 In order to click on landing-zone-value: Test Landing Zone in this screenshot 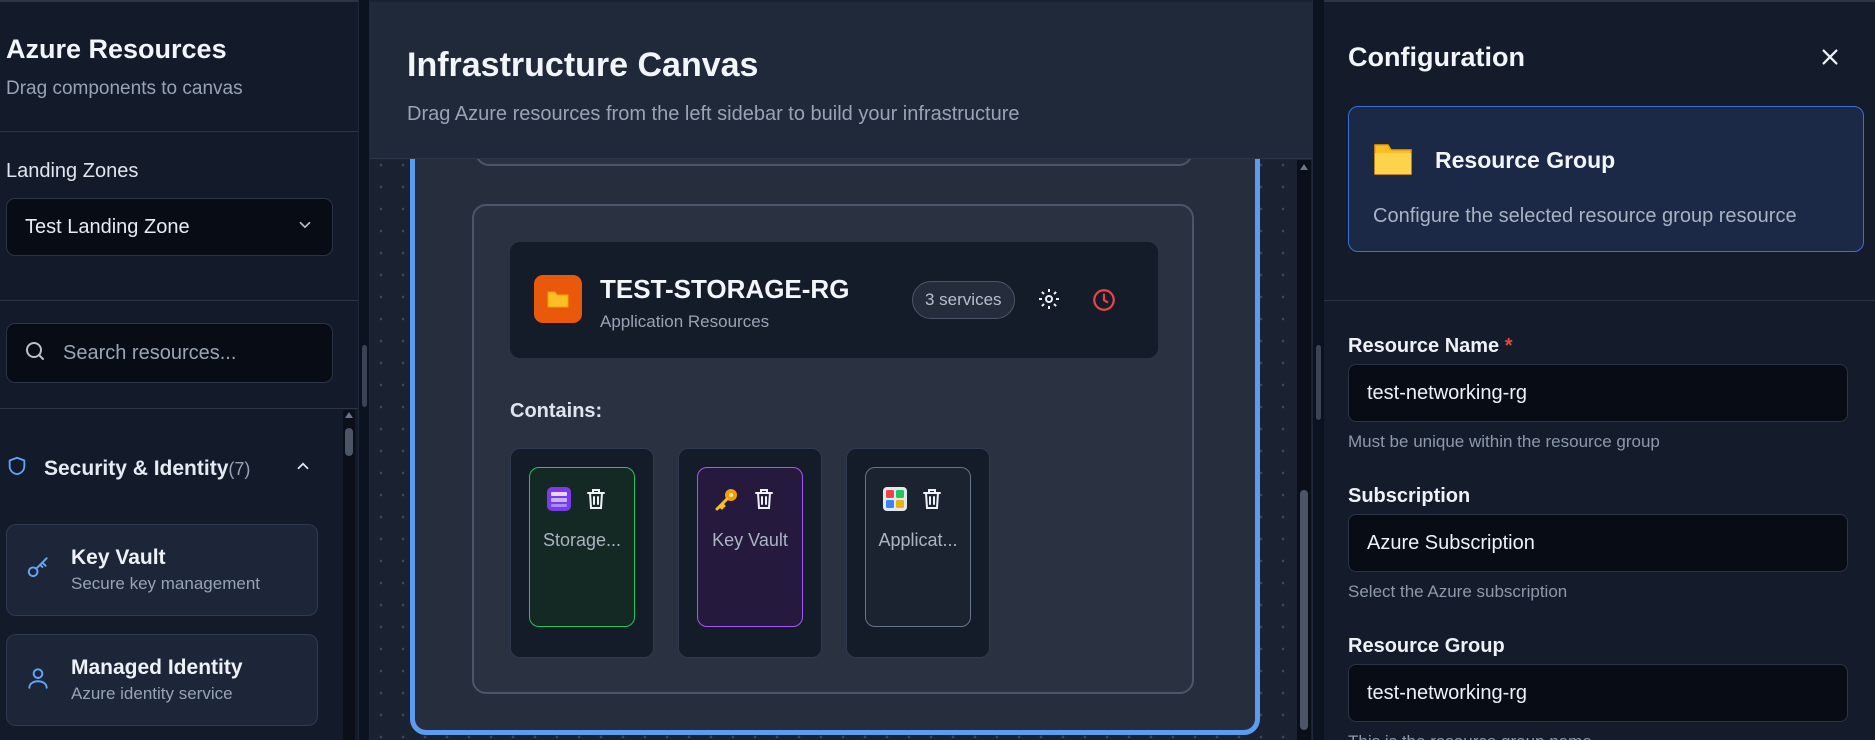, I will do `click(107, 226)`.